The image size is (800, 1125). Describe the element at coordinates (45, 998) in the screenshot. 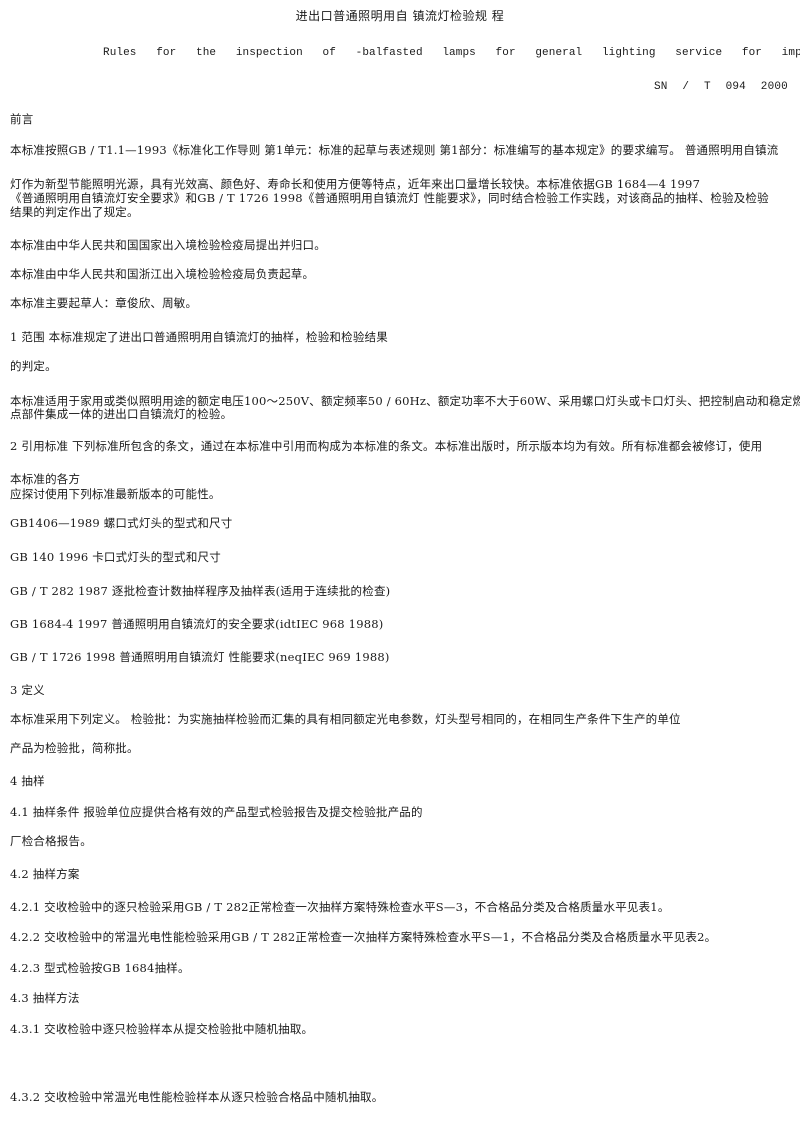

I see `section-4-3-heading: 4.3 抽样方法` at that location.